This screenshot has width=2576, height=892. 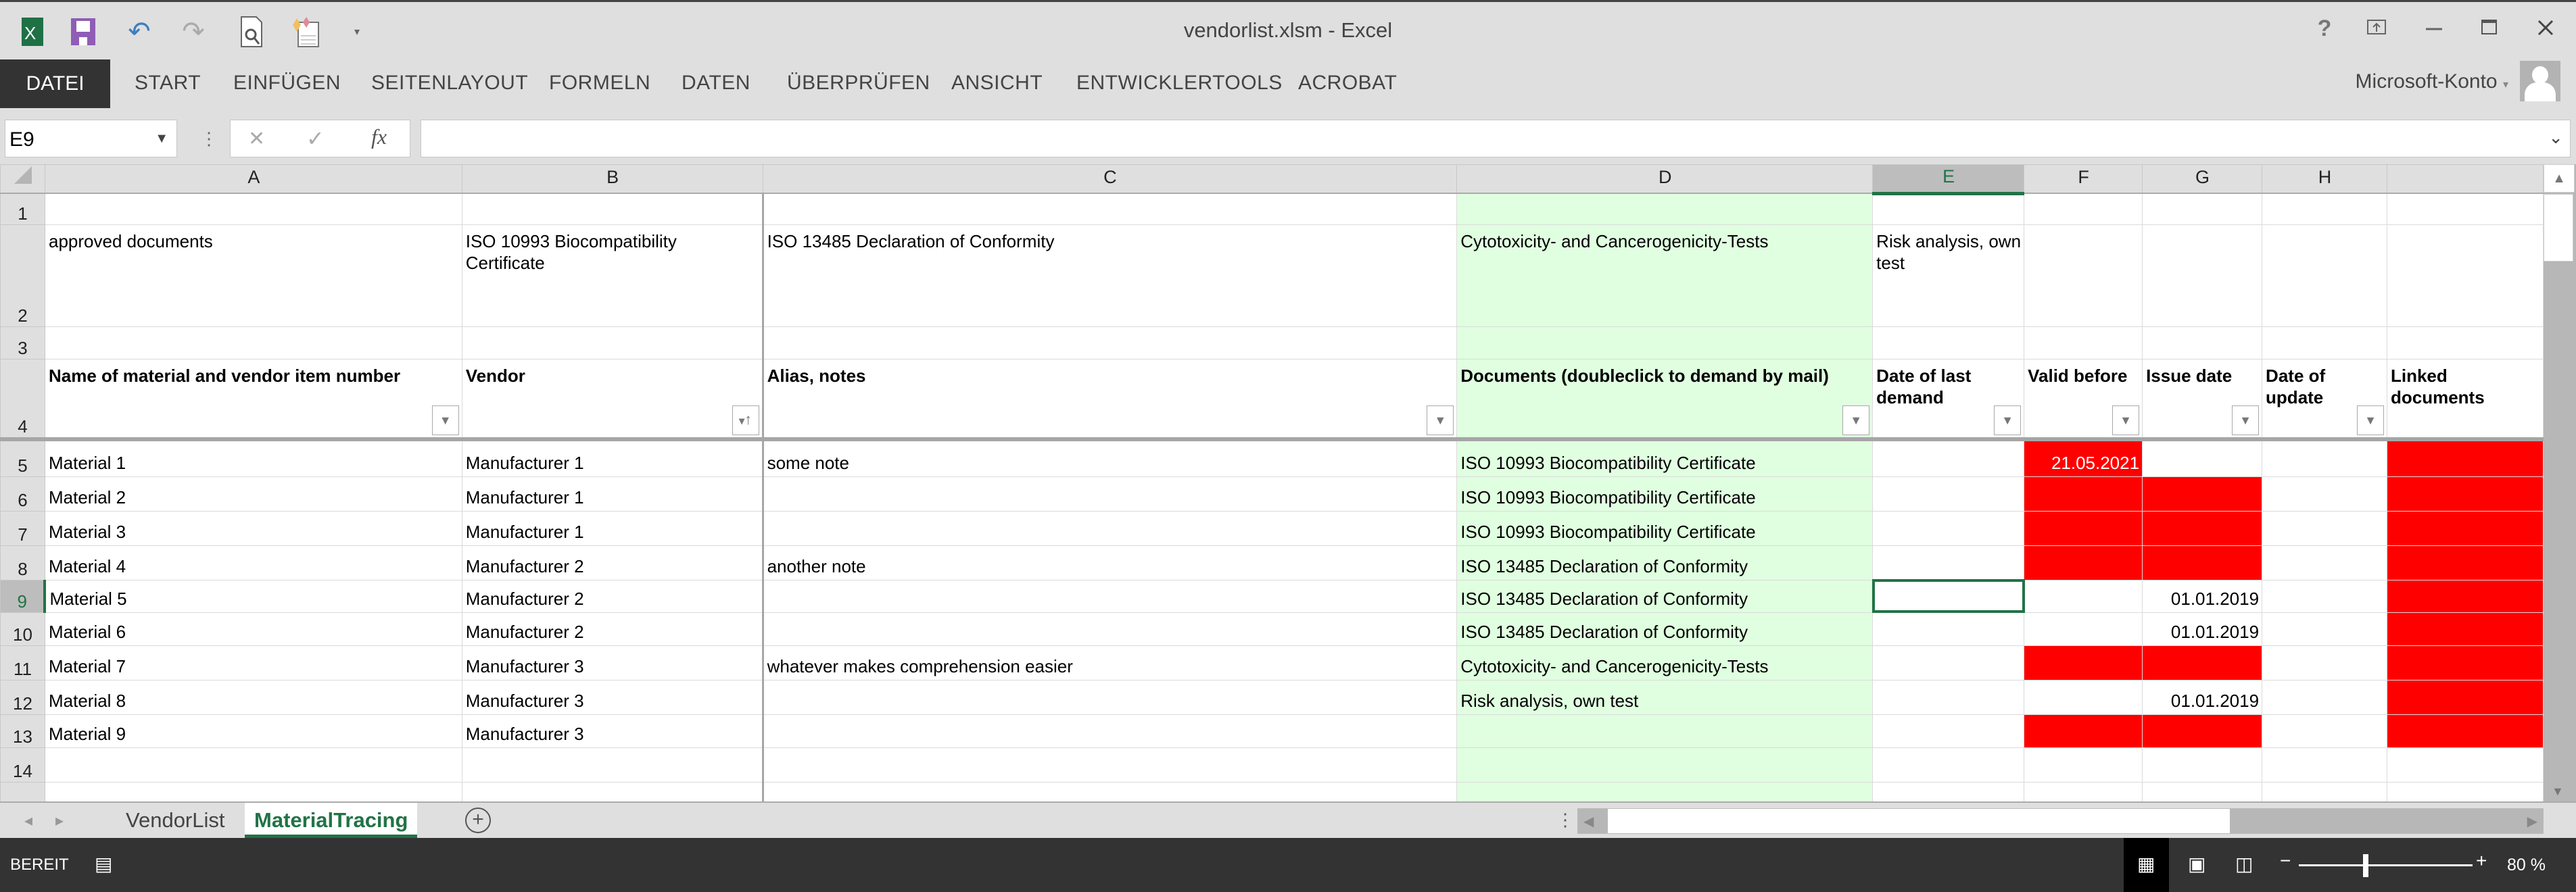 What do you see at coordinates (1948, 528) in the screenshot?
I see `cell-e7` at bounding box center [1948, 528].